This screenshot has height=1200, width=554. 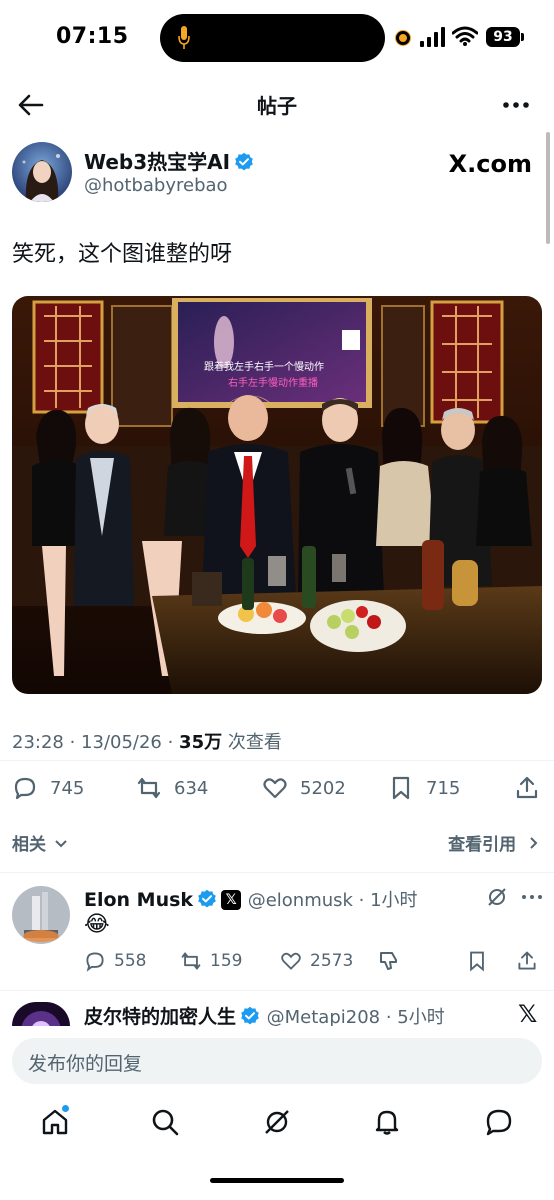 I want to click on bookmark-button: 715, so click(x=424, y=788).